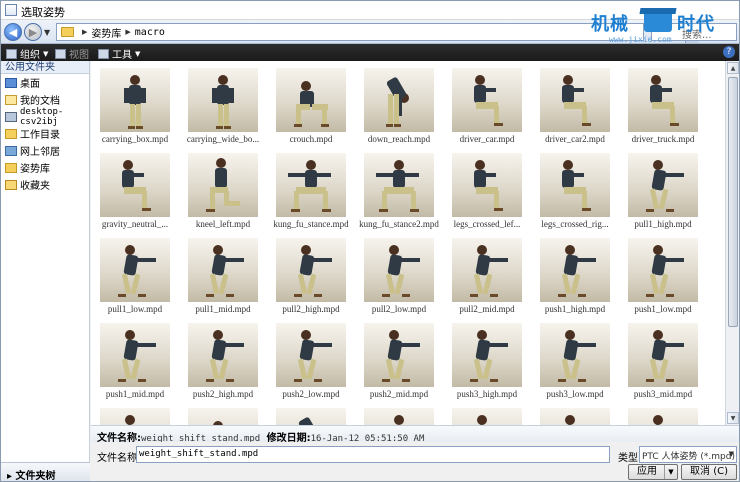 The height and width of the screenshot is (482, 740). Describe the element at coordinates (27, 53) in the screenshot. I see `organize-menu: 组织 ▼` at that location.